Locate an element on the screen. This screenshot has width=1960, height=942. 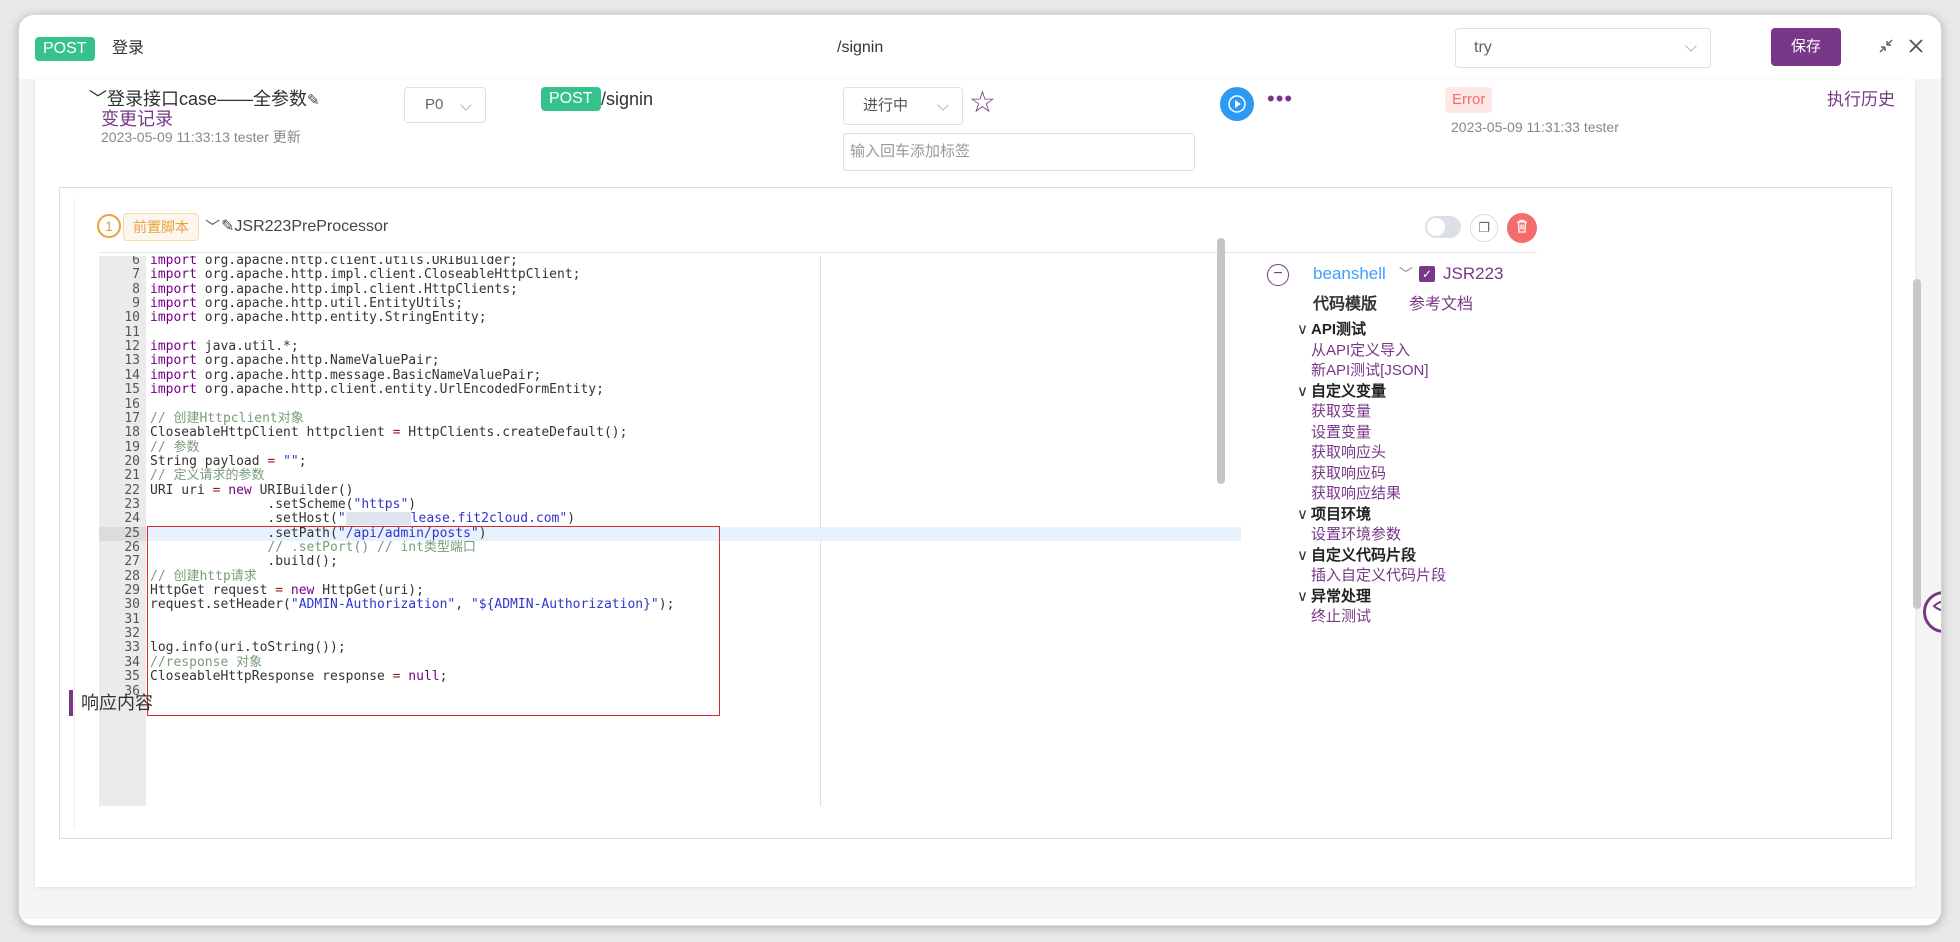
tag-input: 输入回车添加标签 is located at coordinates (1019, 152).